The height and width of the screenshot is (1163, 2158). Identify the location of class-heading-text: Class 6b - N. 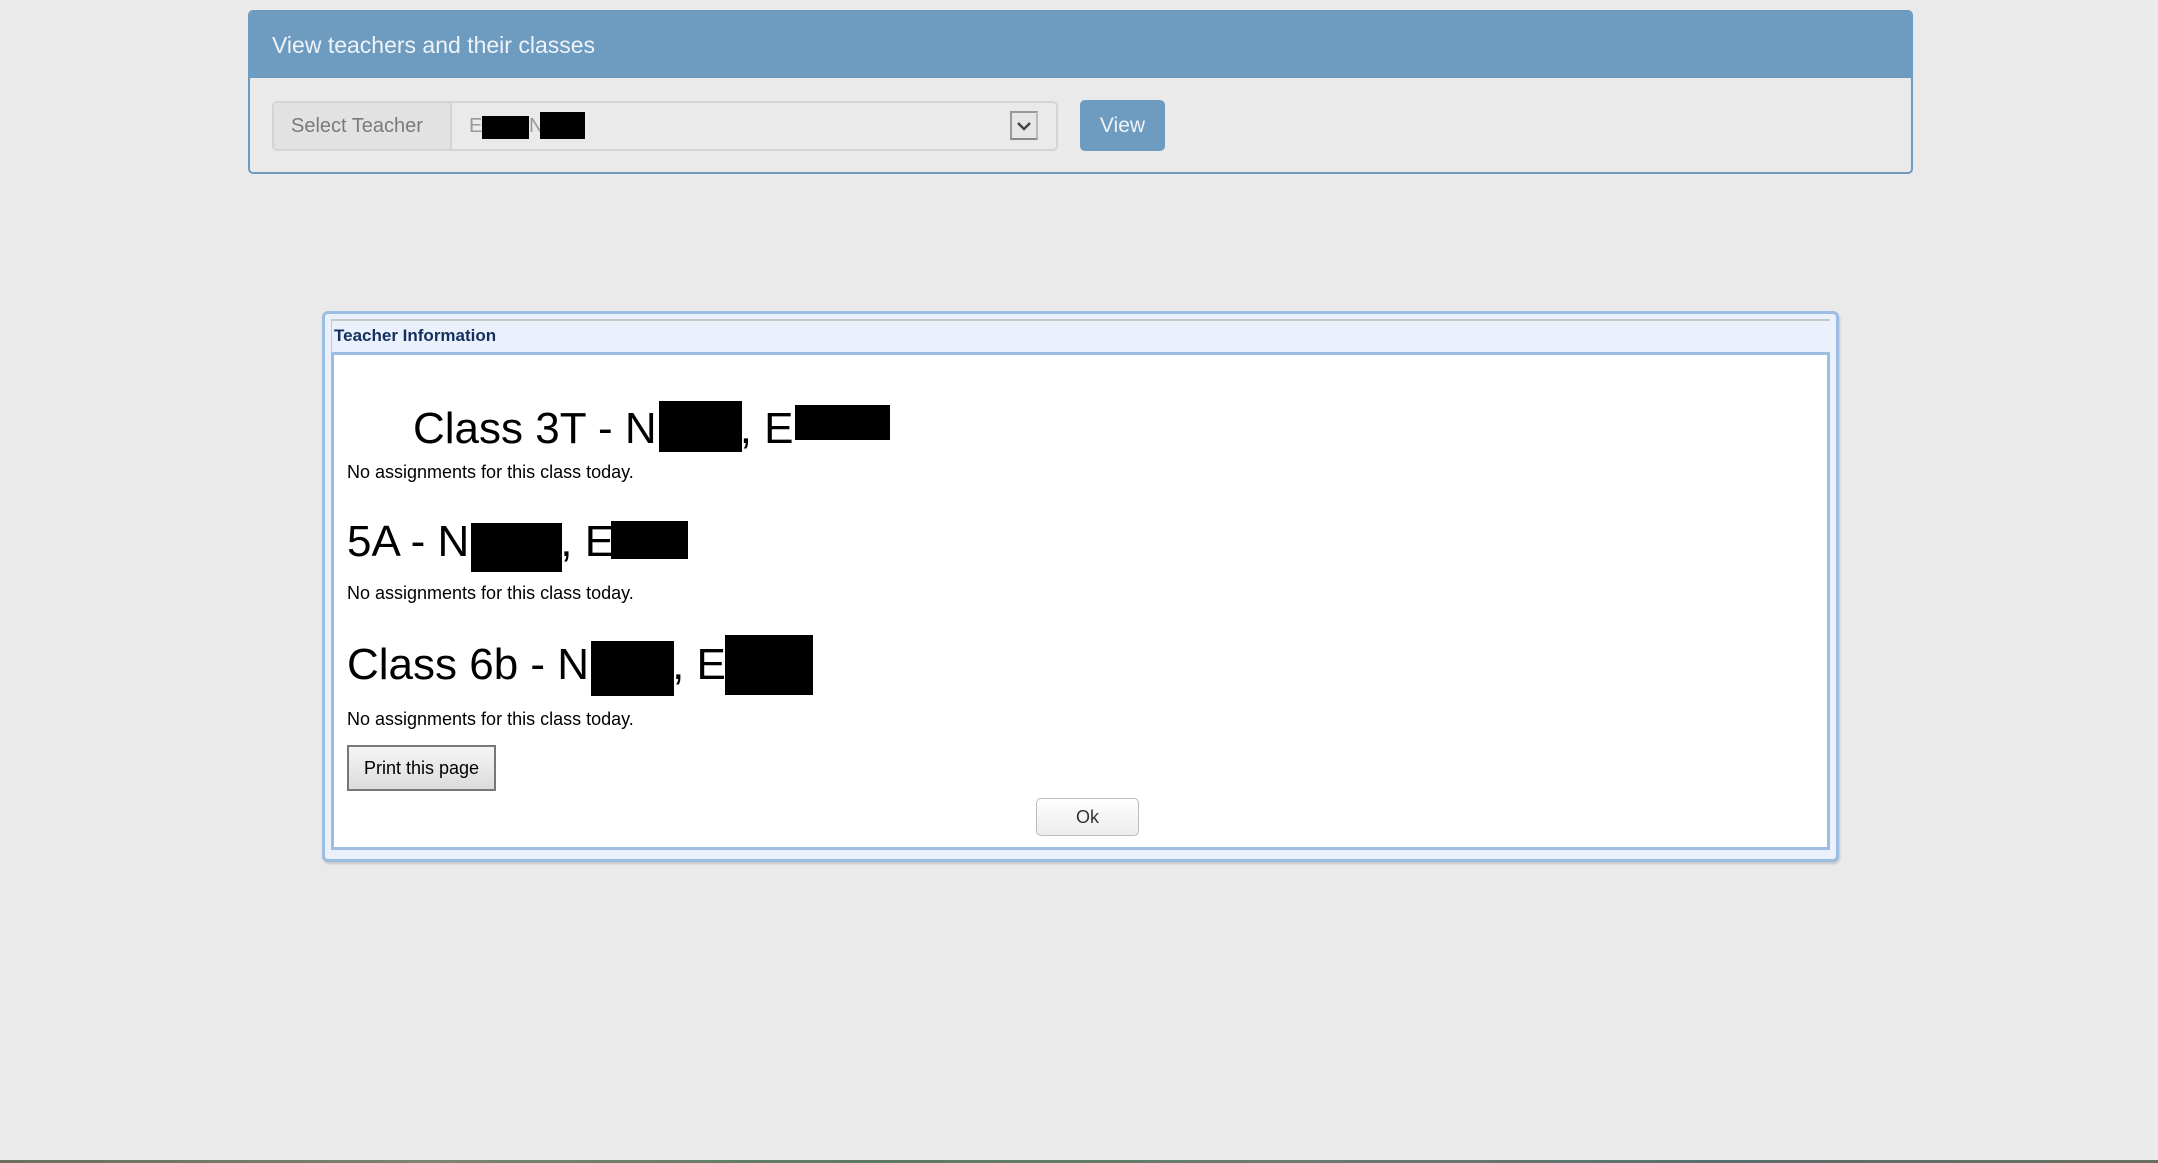
(468, 664).